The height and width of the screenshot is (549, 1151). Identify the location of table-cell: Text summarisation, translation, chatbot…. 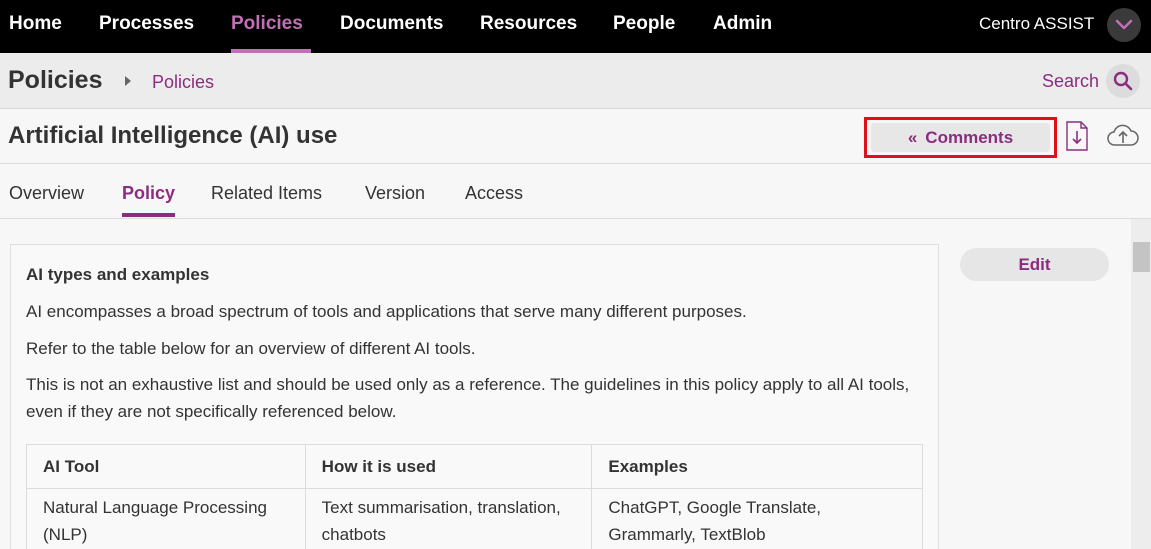
(448, 518).